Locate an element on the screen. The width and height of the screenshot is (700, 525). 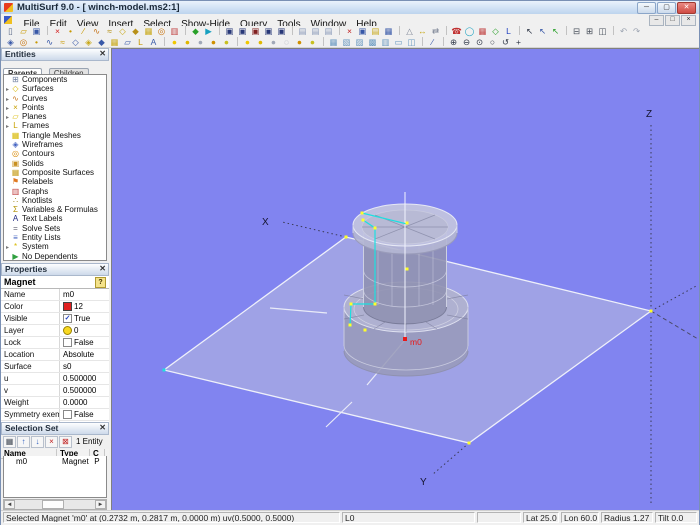
solid-create-icon: ◆ is located at coordinates (101, 42).